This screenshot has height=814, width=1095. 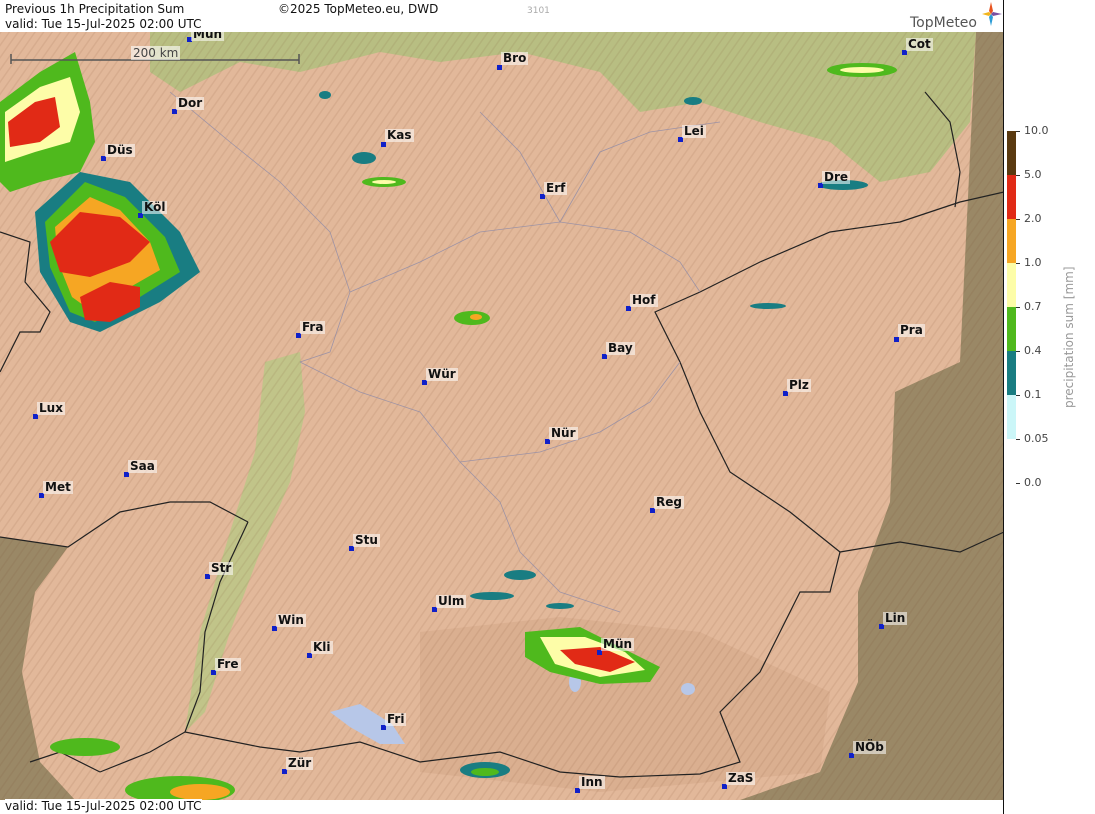 What do you see at coordinates (618, 644) in the screenshot?
I see `city-label-mun: Mün` at bounding box center [618, 644].